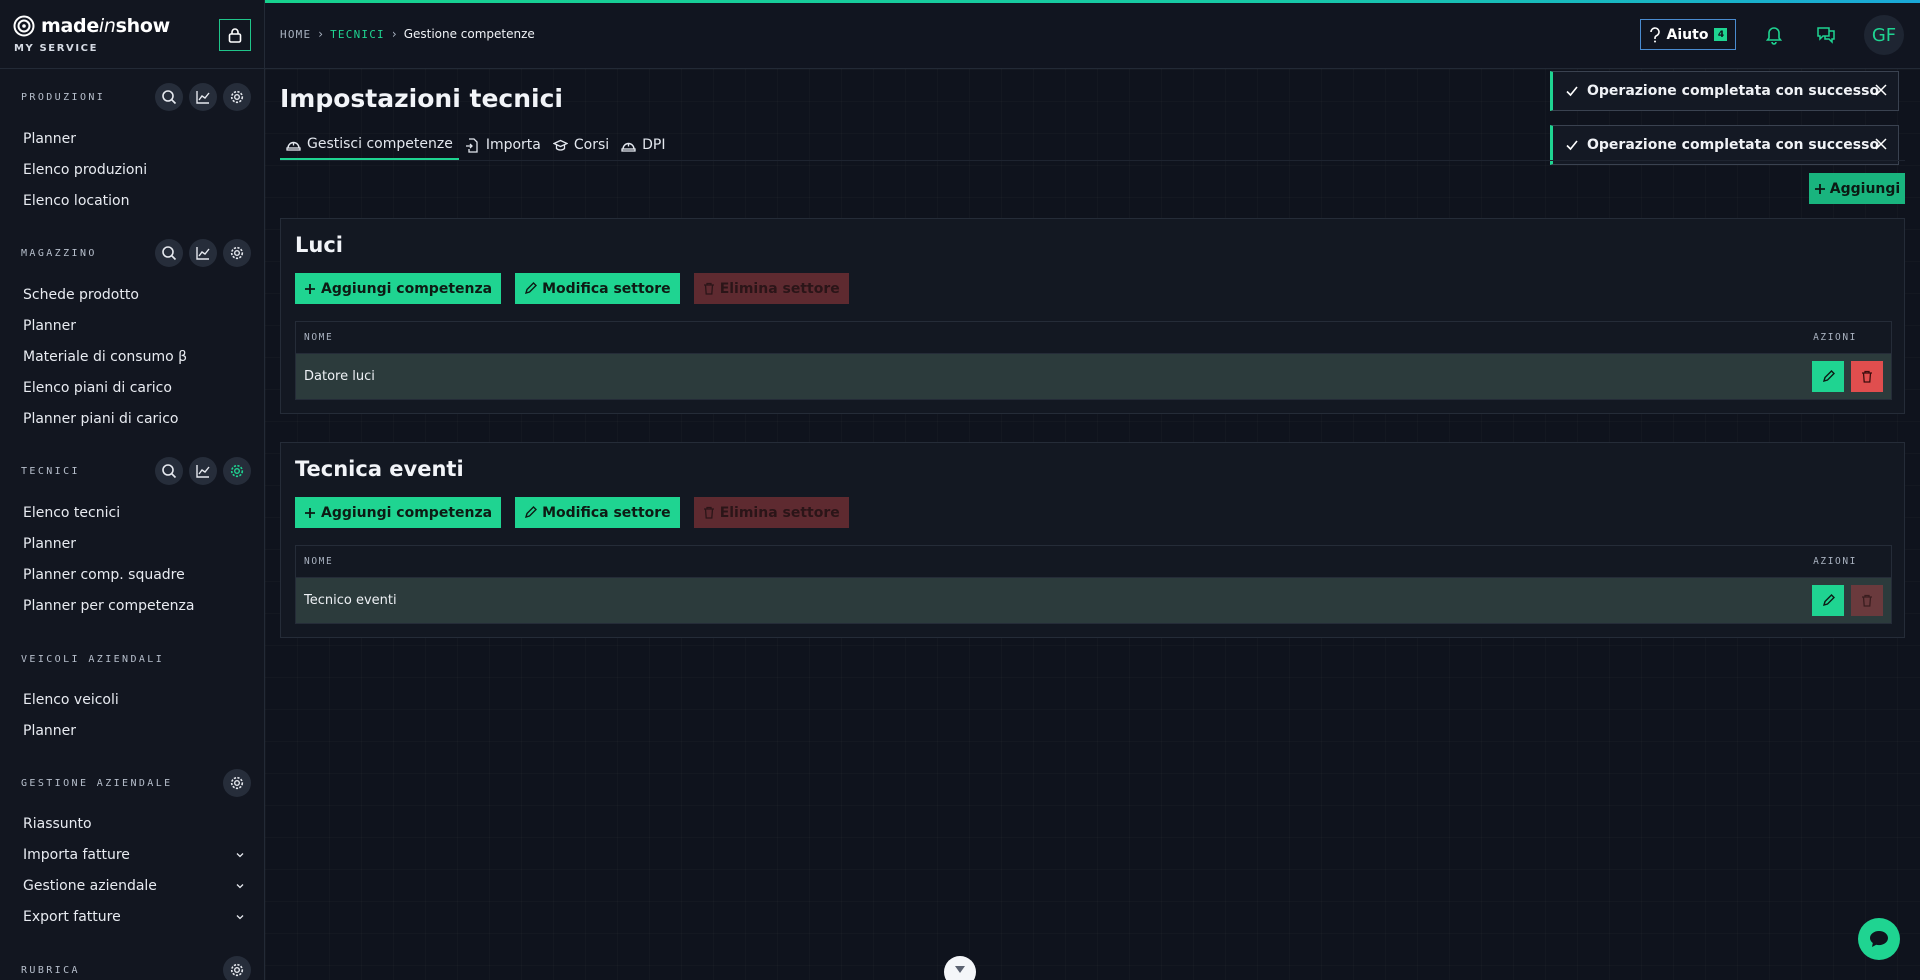  Describe the element at coordinates (708, 512) in the screenshot. I see `trash-icon` at that location.